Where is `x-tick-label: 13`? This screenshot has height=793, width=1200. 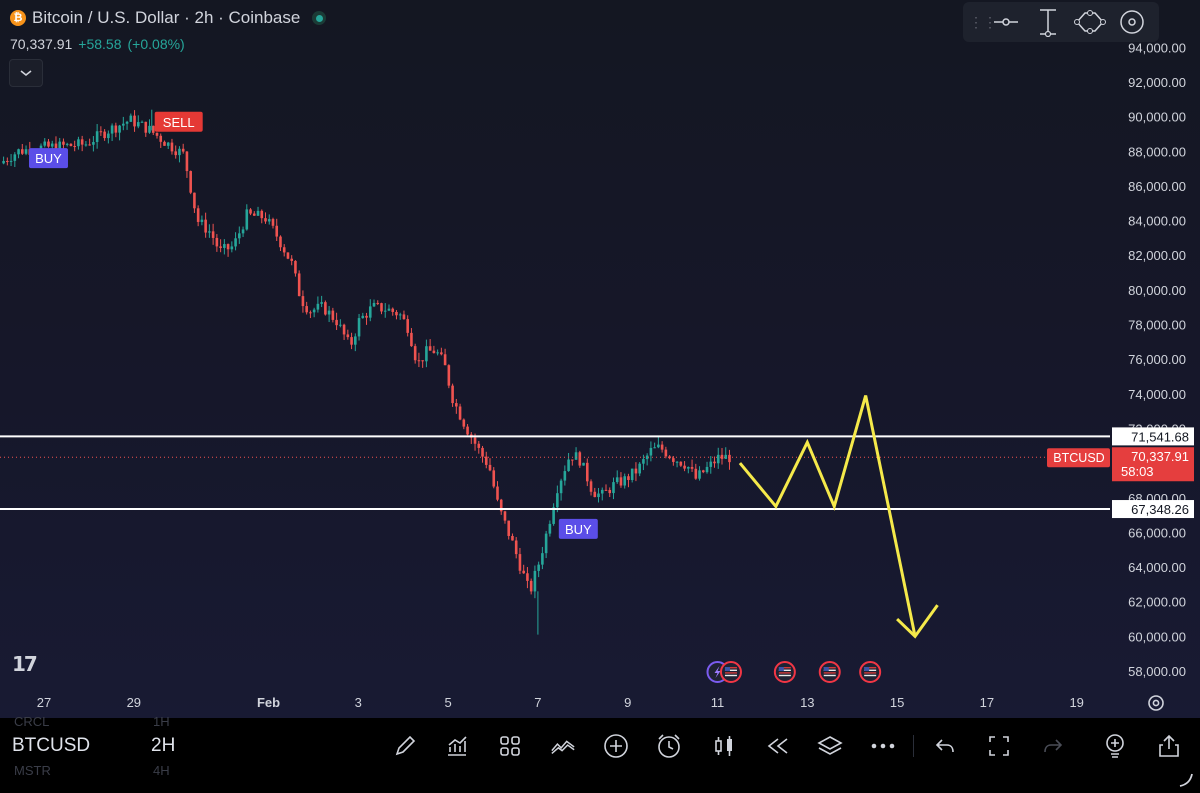 x-tick-label: 13 is located at coordinates (807, 702).